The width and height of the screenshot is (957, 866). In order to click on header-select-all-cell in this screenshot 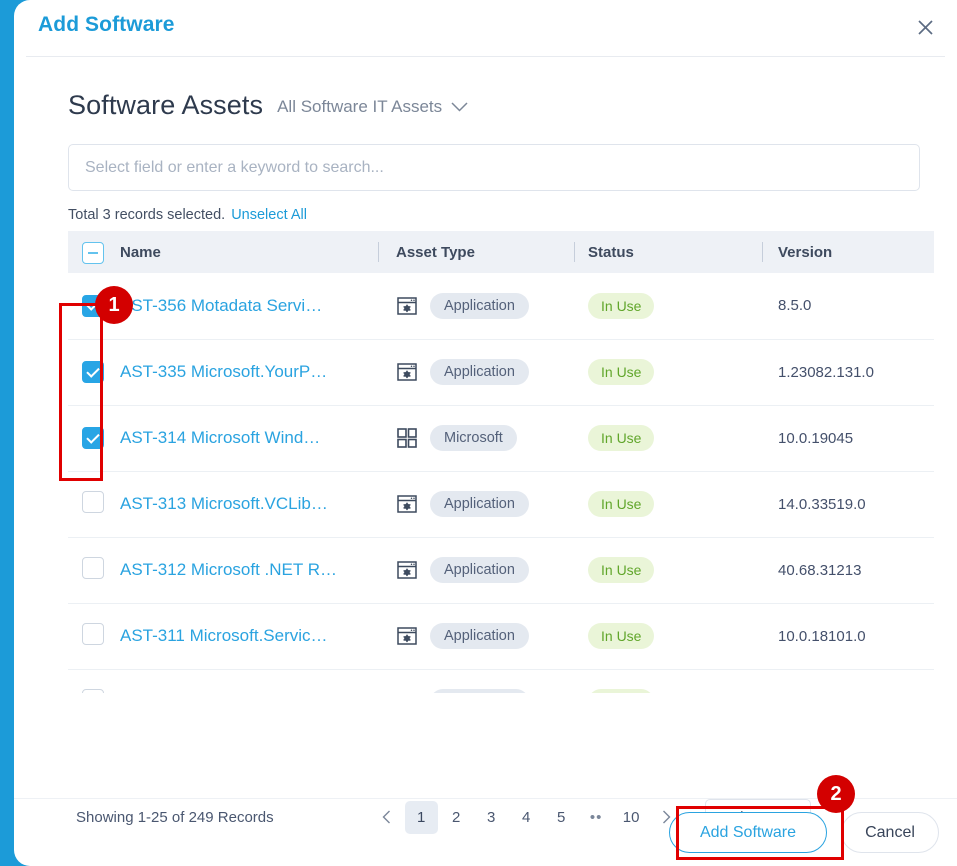, I will do `click(94, 252)`.